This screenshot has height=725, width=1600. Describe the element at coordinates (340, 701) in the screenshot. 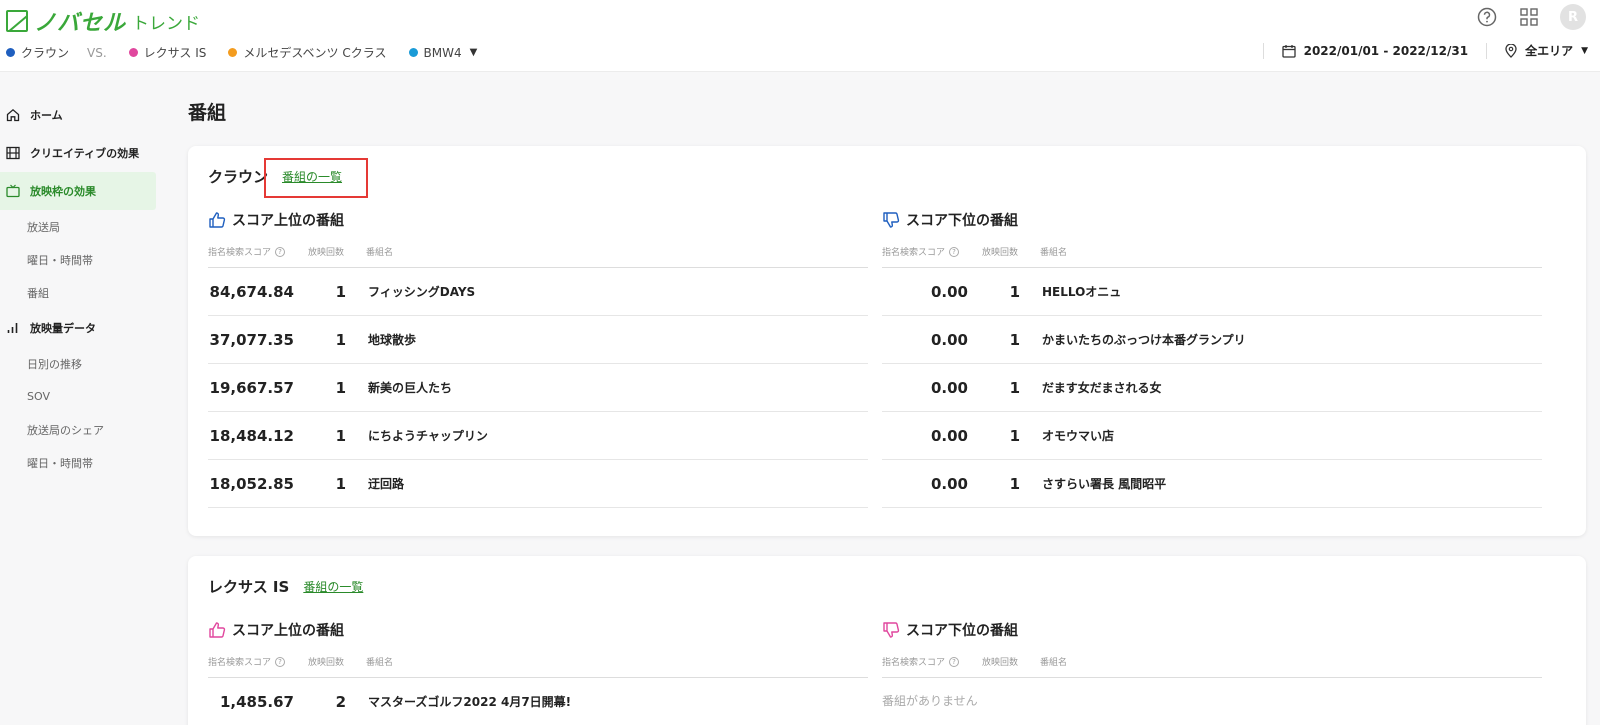

I see `cell-count: 2` at that location.